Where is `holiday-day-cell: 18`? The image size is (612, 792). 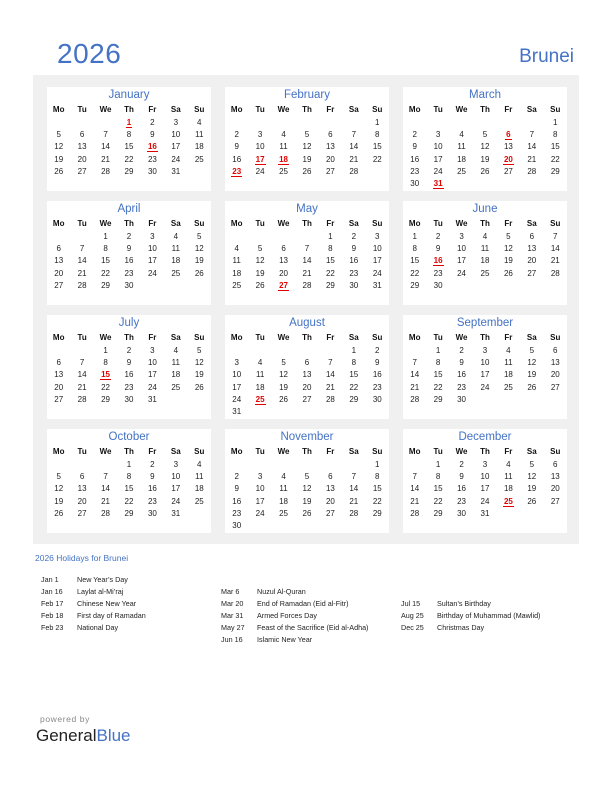 holiday-day-cell: 18 is located at coordinates (283, 159).